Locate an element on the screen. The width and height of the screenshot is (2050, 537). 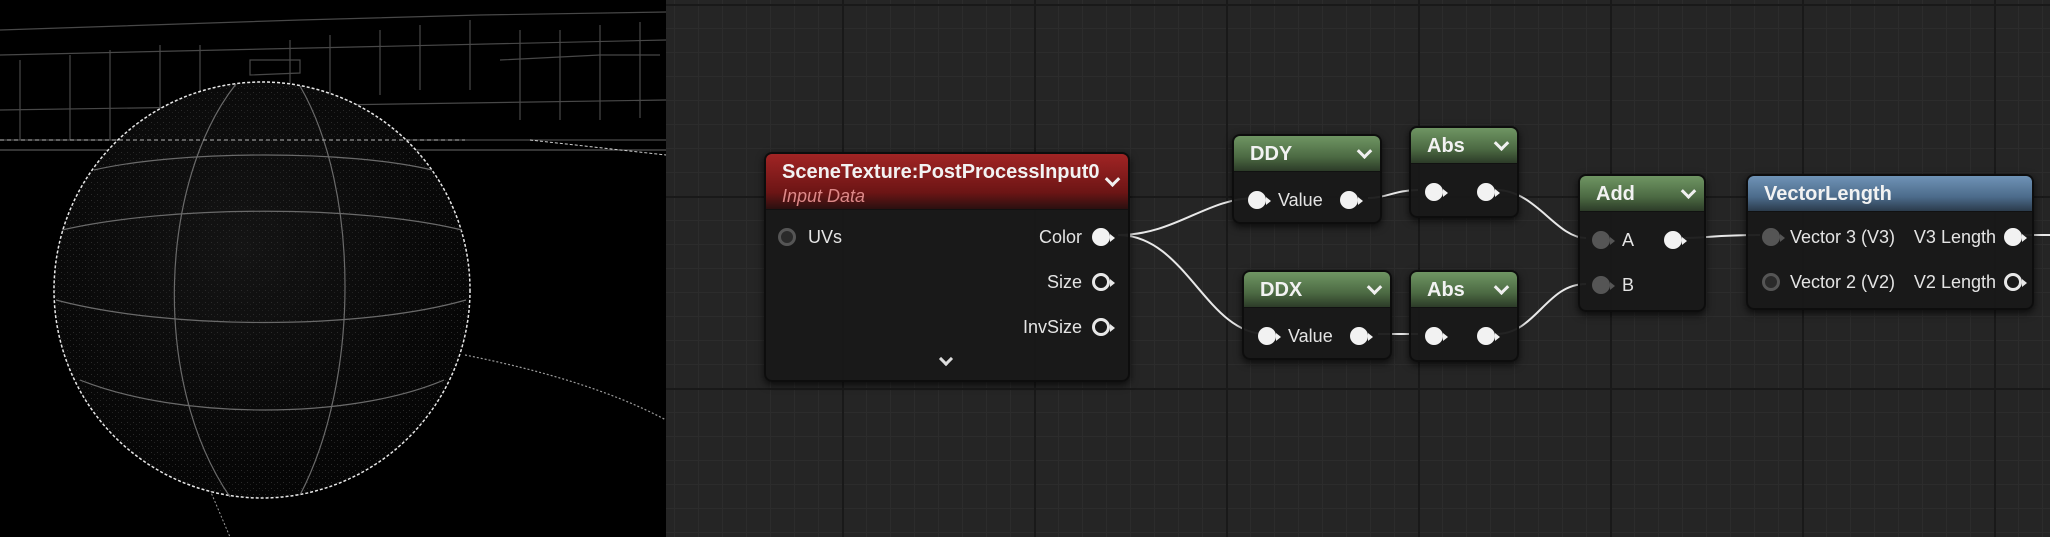
color-output-pin is located at coordinates (1103, 237).